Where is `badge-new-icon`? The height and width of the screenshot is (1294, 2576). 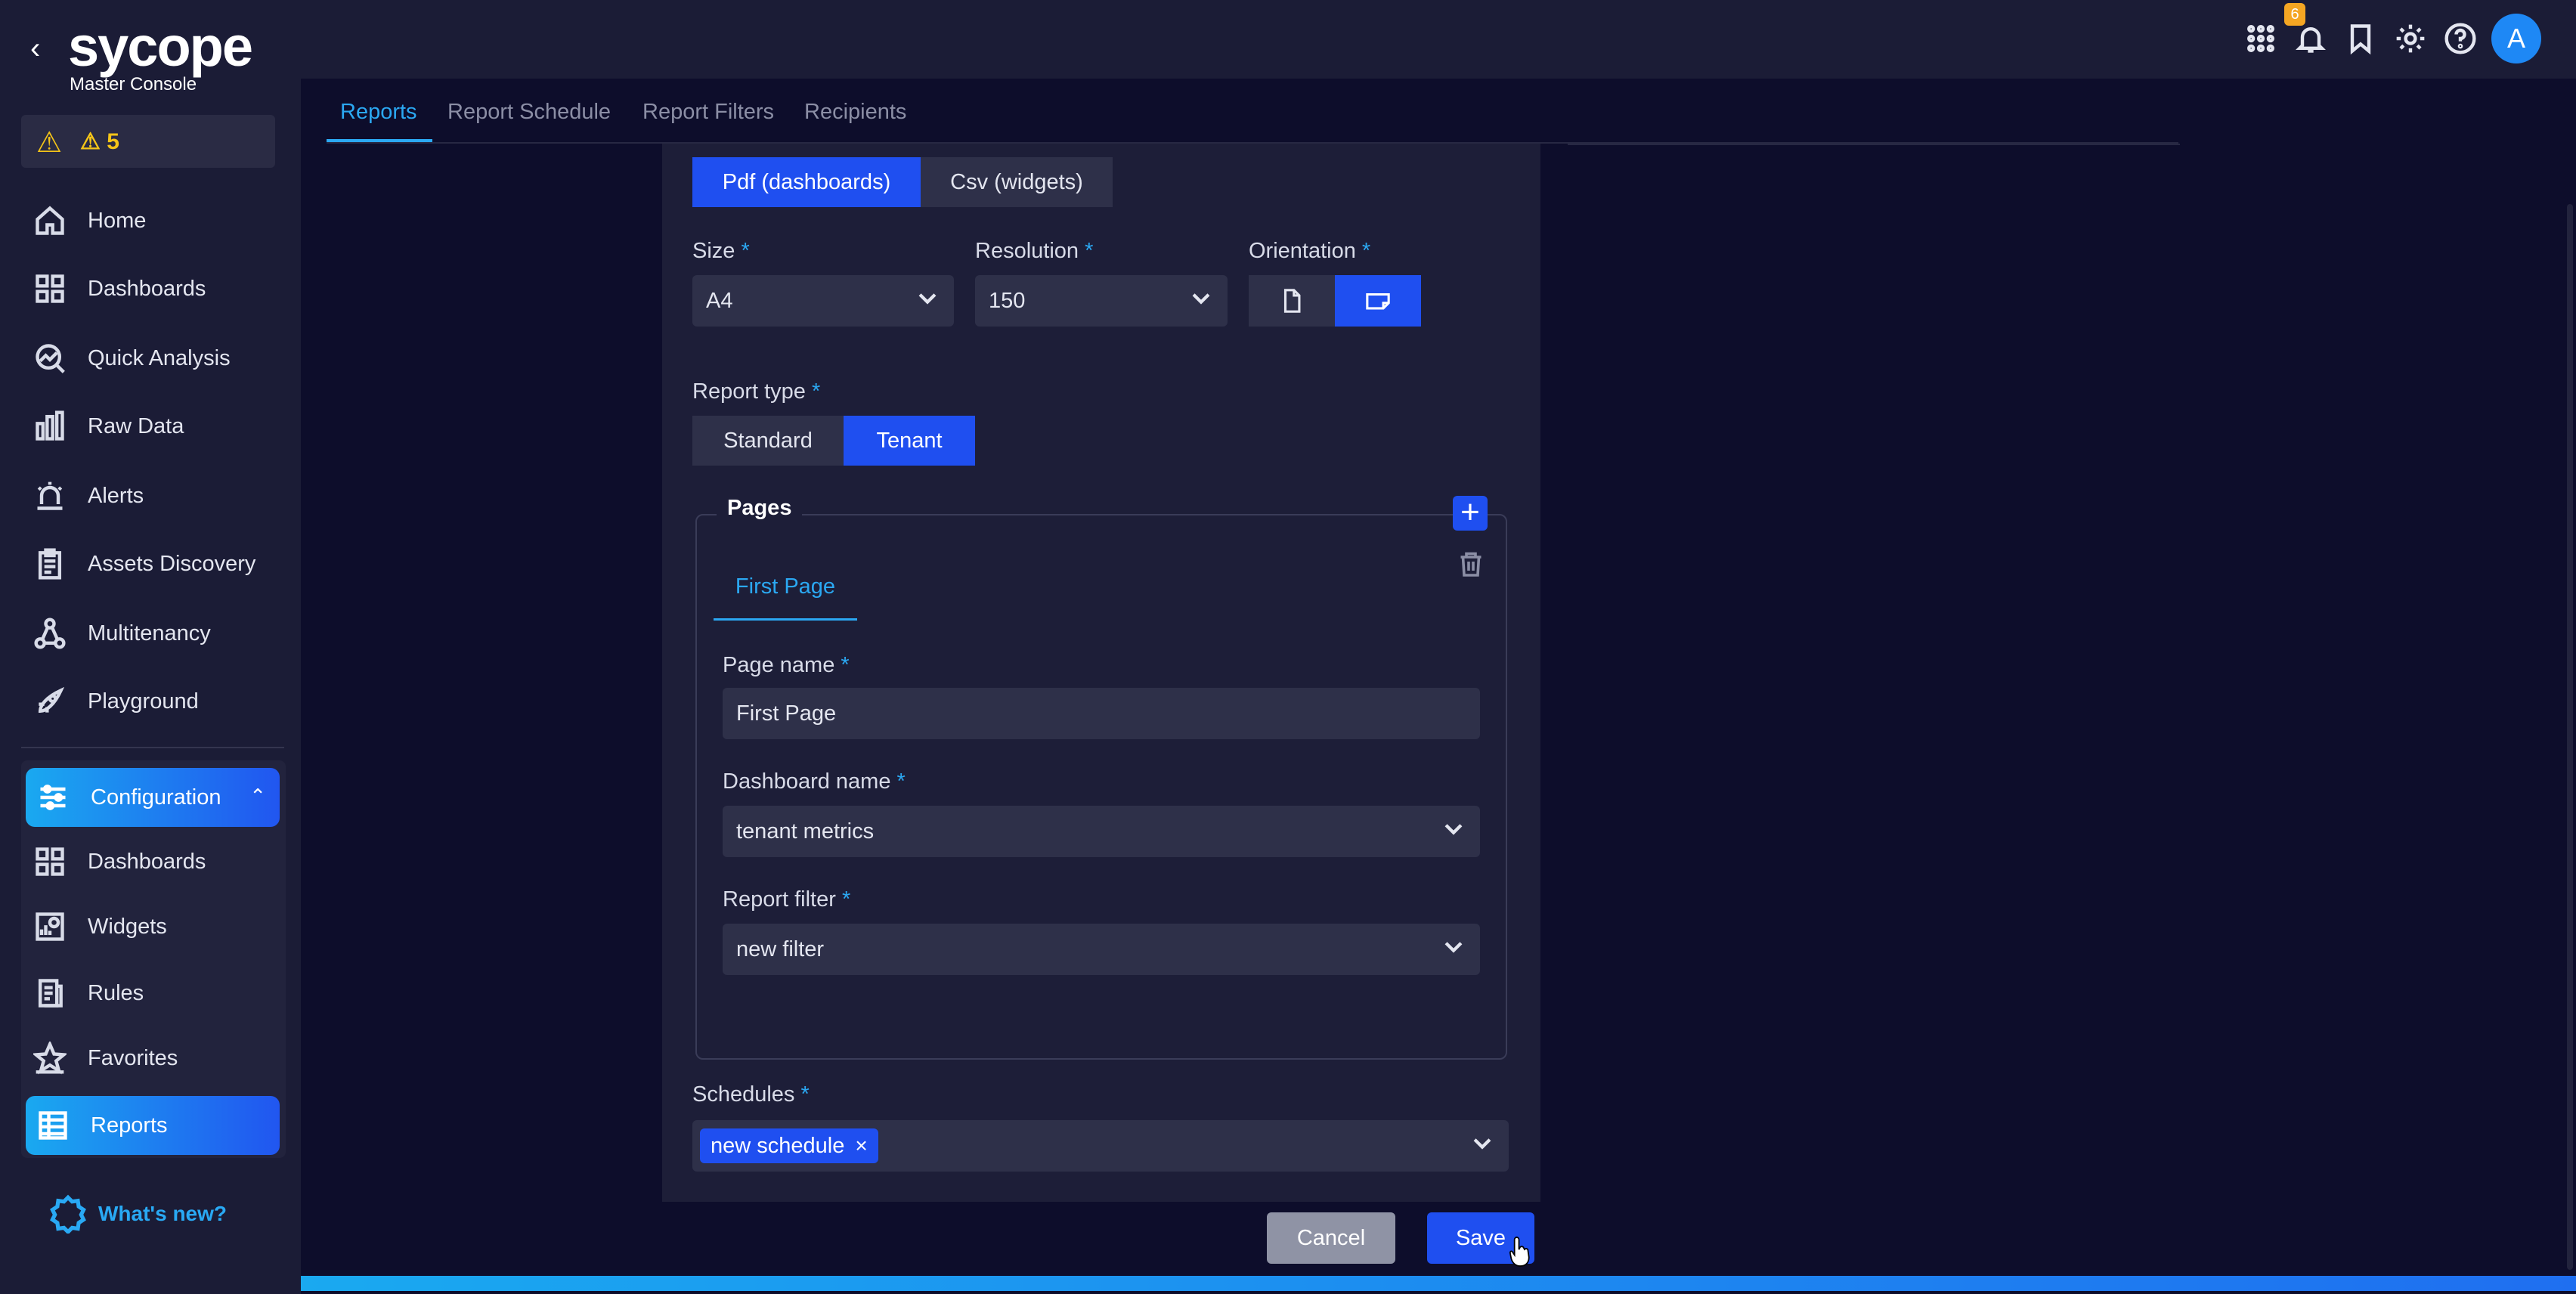 badge-new-icon is located at coordinates (68, 1214).